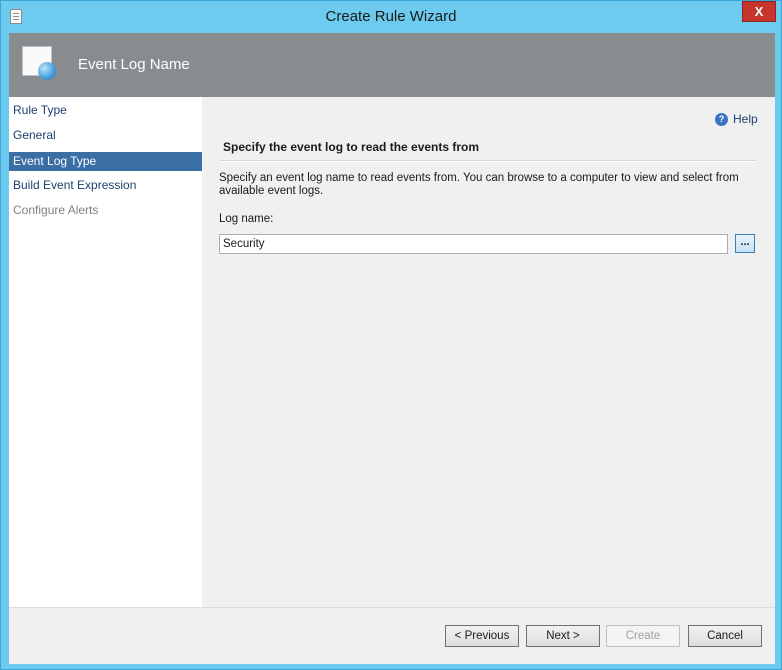  I want to click on header-title: Event Log Name, so click(134, 64).